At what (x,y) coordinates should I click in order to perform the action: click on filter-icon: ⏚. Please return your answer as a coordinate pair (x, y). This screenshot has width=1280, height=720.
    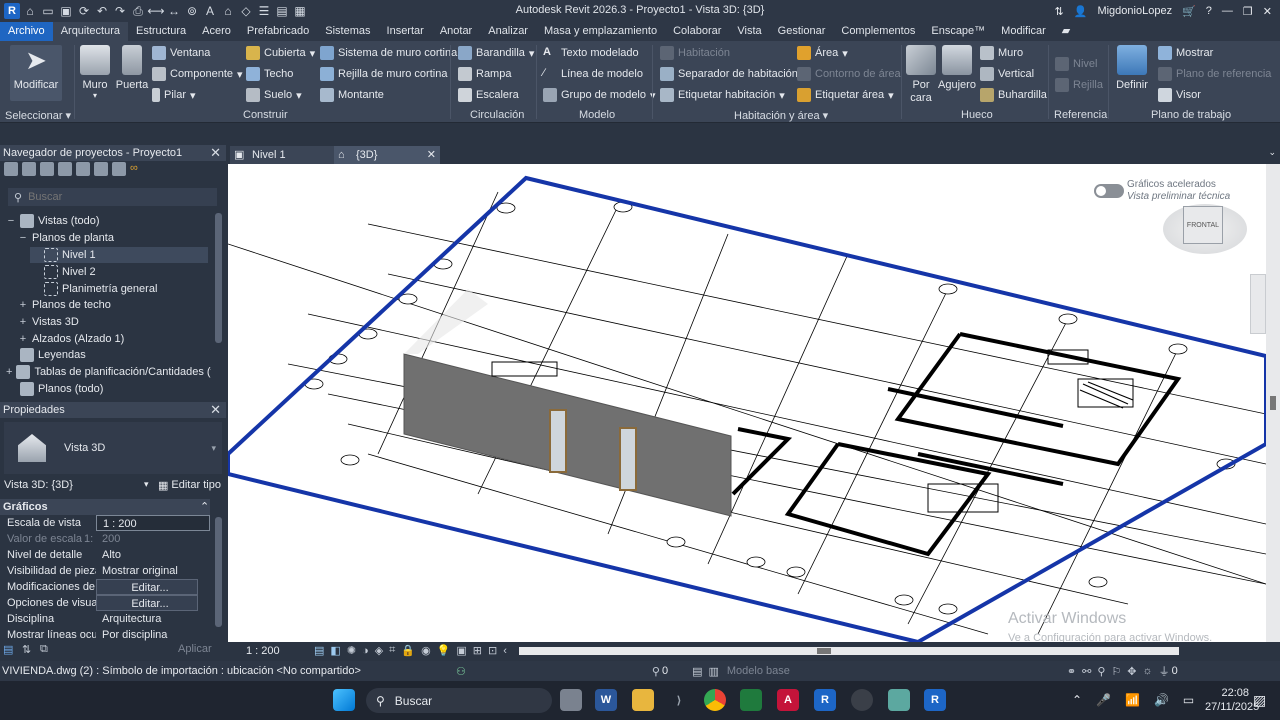
    Looking at the image, I should click on (1164, 671).